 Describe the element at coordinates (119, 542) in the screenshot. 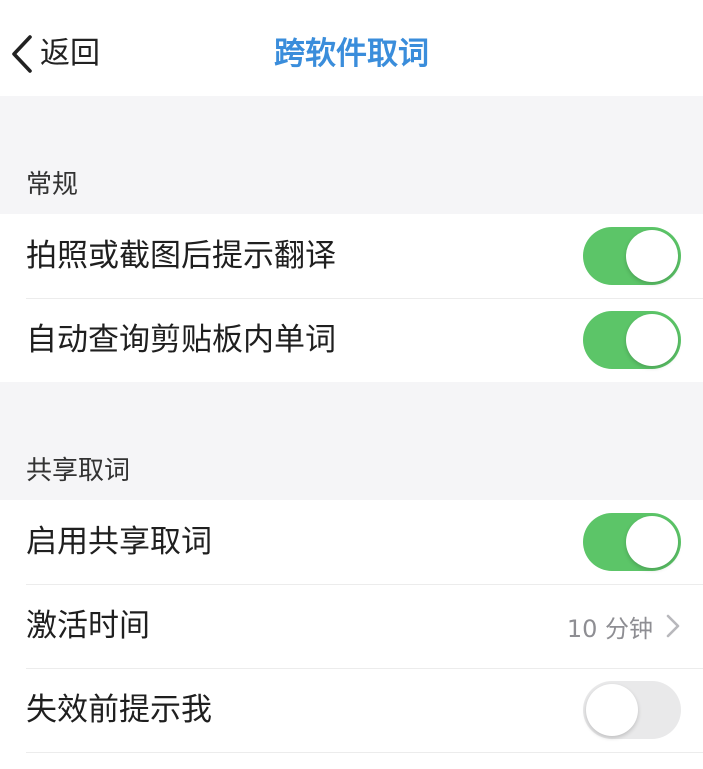

I see `setting-label: 启用共享取词` at that location.